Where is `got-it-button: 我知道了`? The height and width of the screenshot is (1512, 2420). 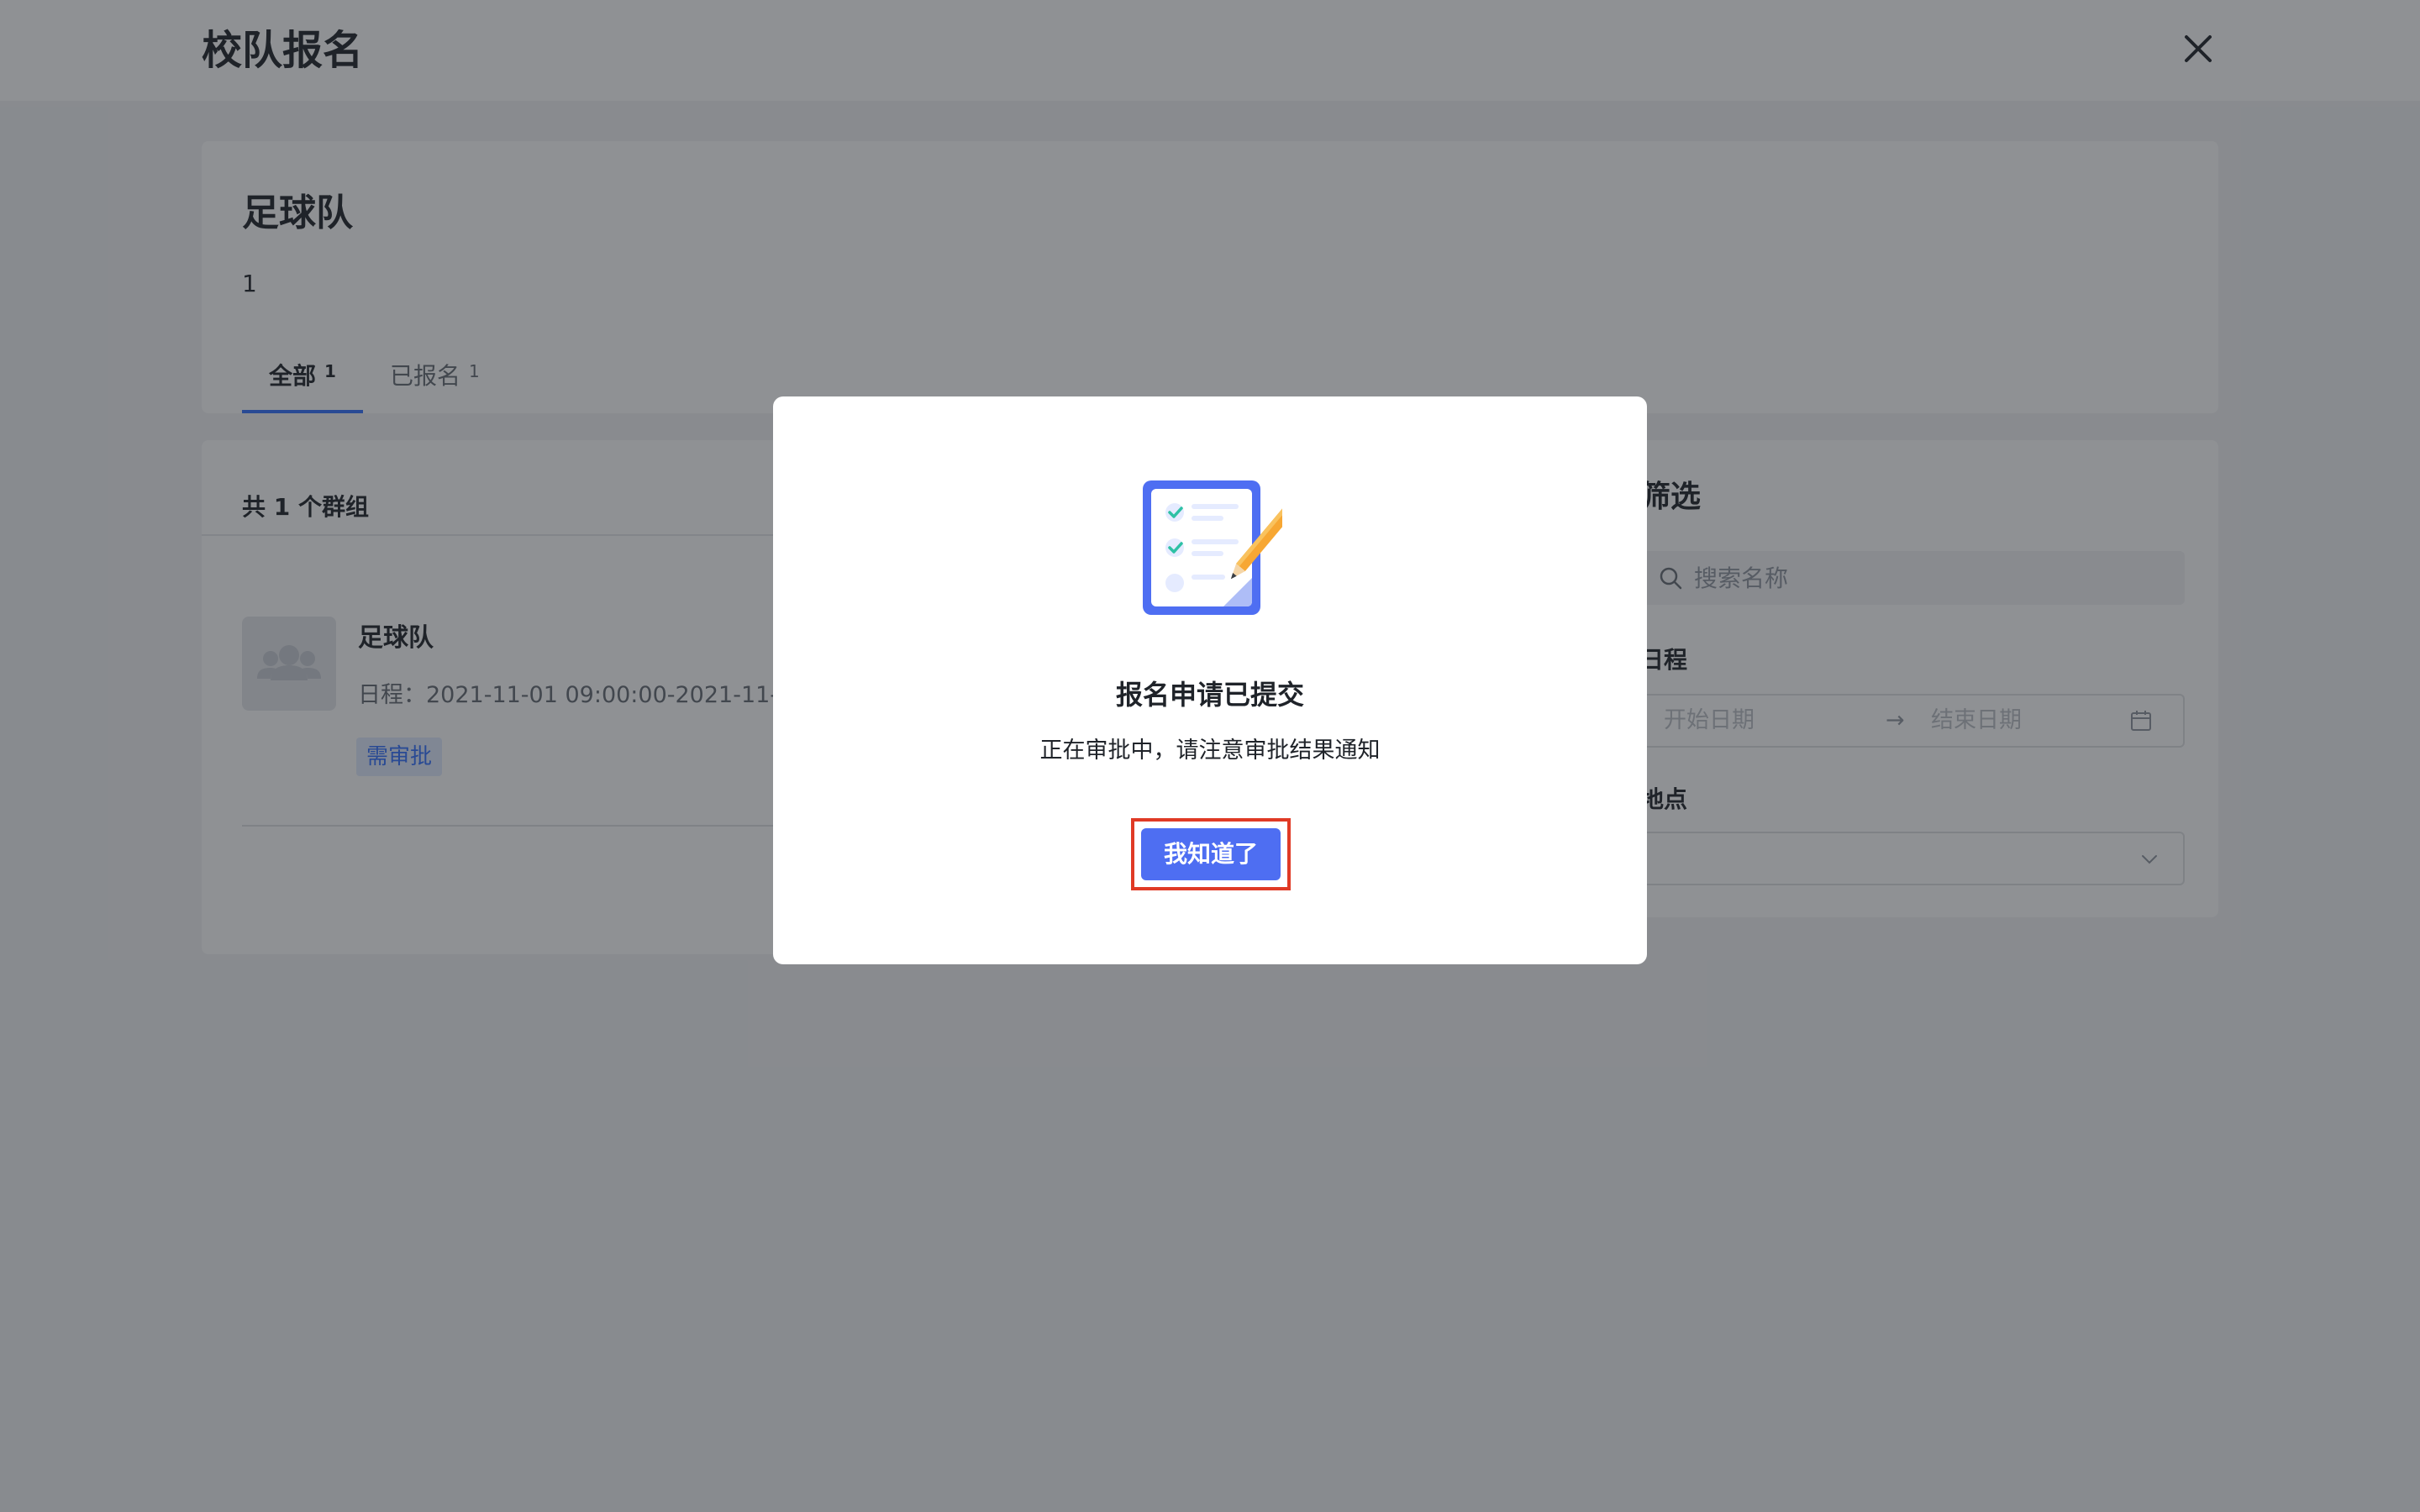 got-it-button: 我知道了 is located at coordinates (1211, 854).